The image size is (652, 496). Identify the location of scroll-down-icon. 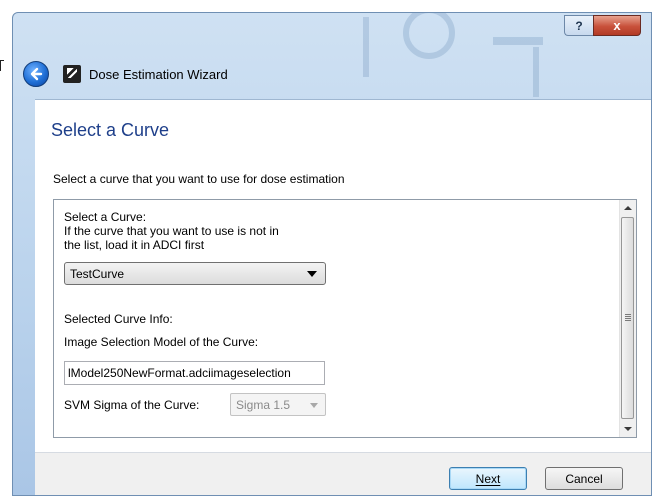
(628, 429).